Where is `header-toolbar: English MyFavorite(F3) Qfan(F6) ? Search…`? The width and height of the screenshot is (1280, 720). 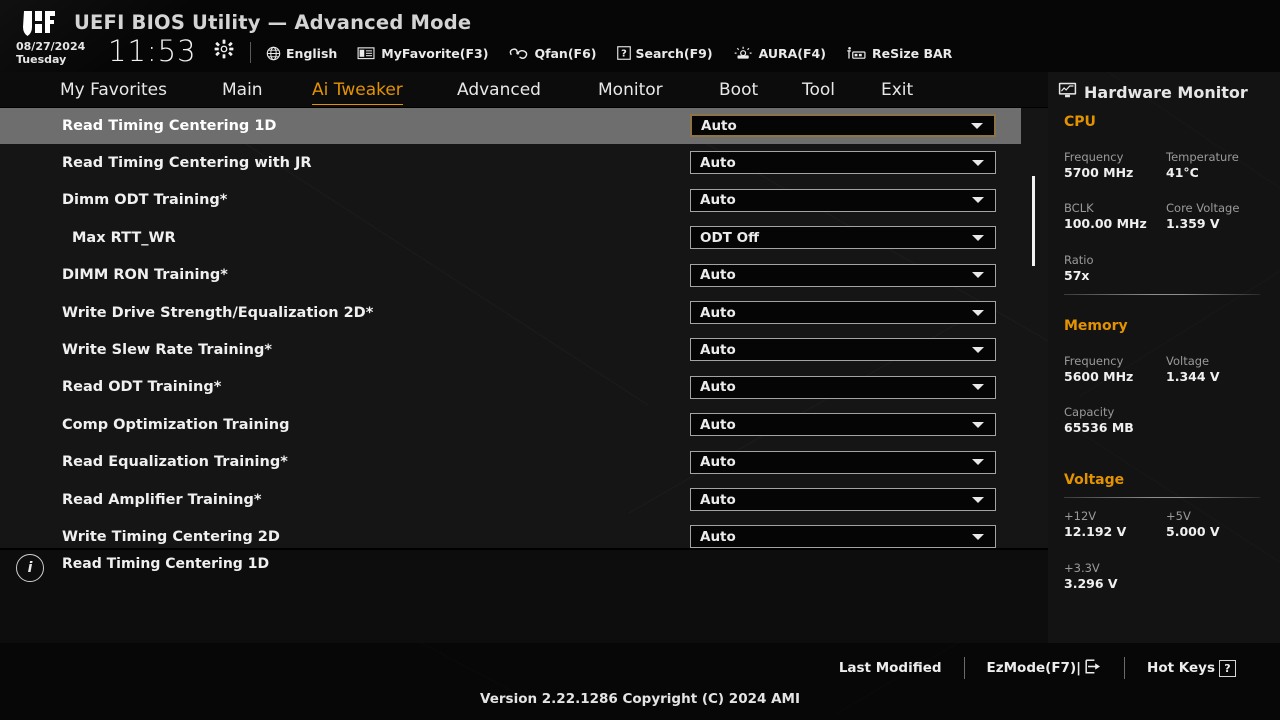
header-toolbar: English MyFavorite(F3) Qfan(F6) ? Search… is located at coordinates (609, 53).